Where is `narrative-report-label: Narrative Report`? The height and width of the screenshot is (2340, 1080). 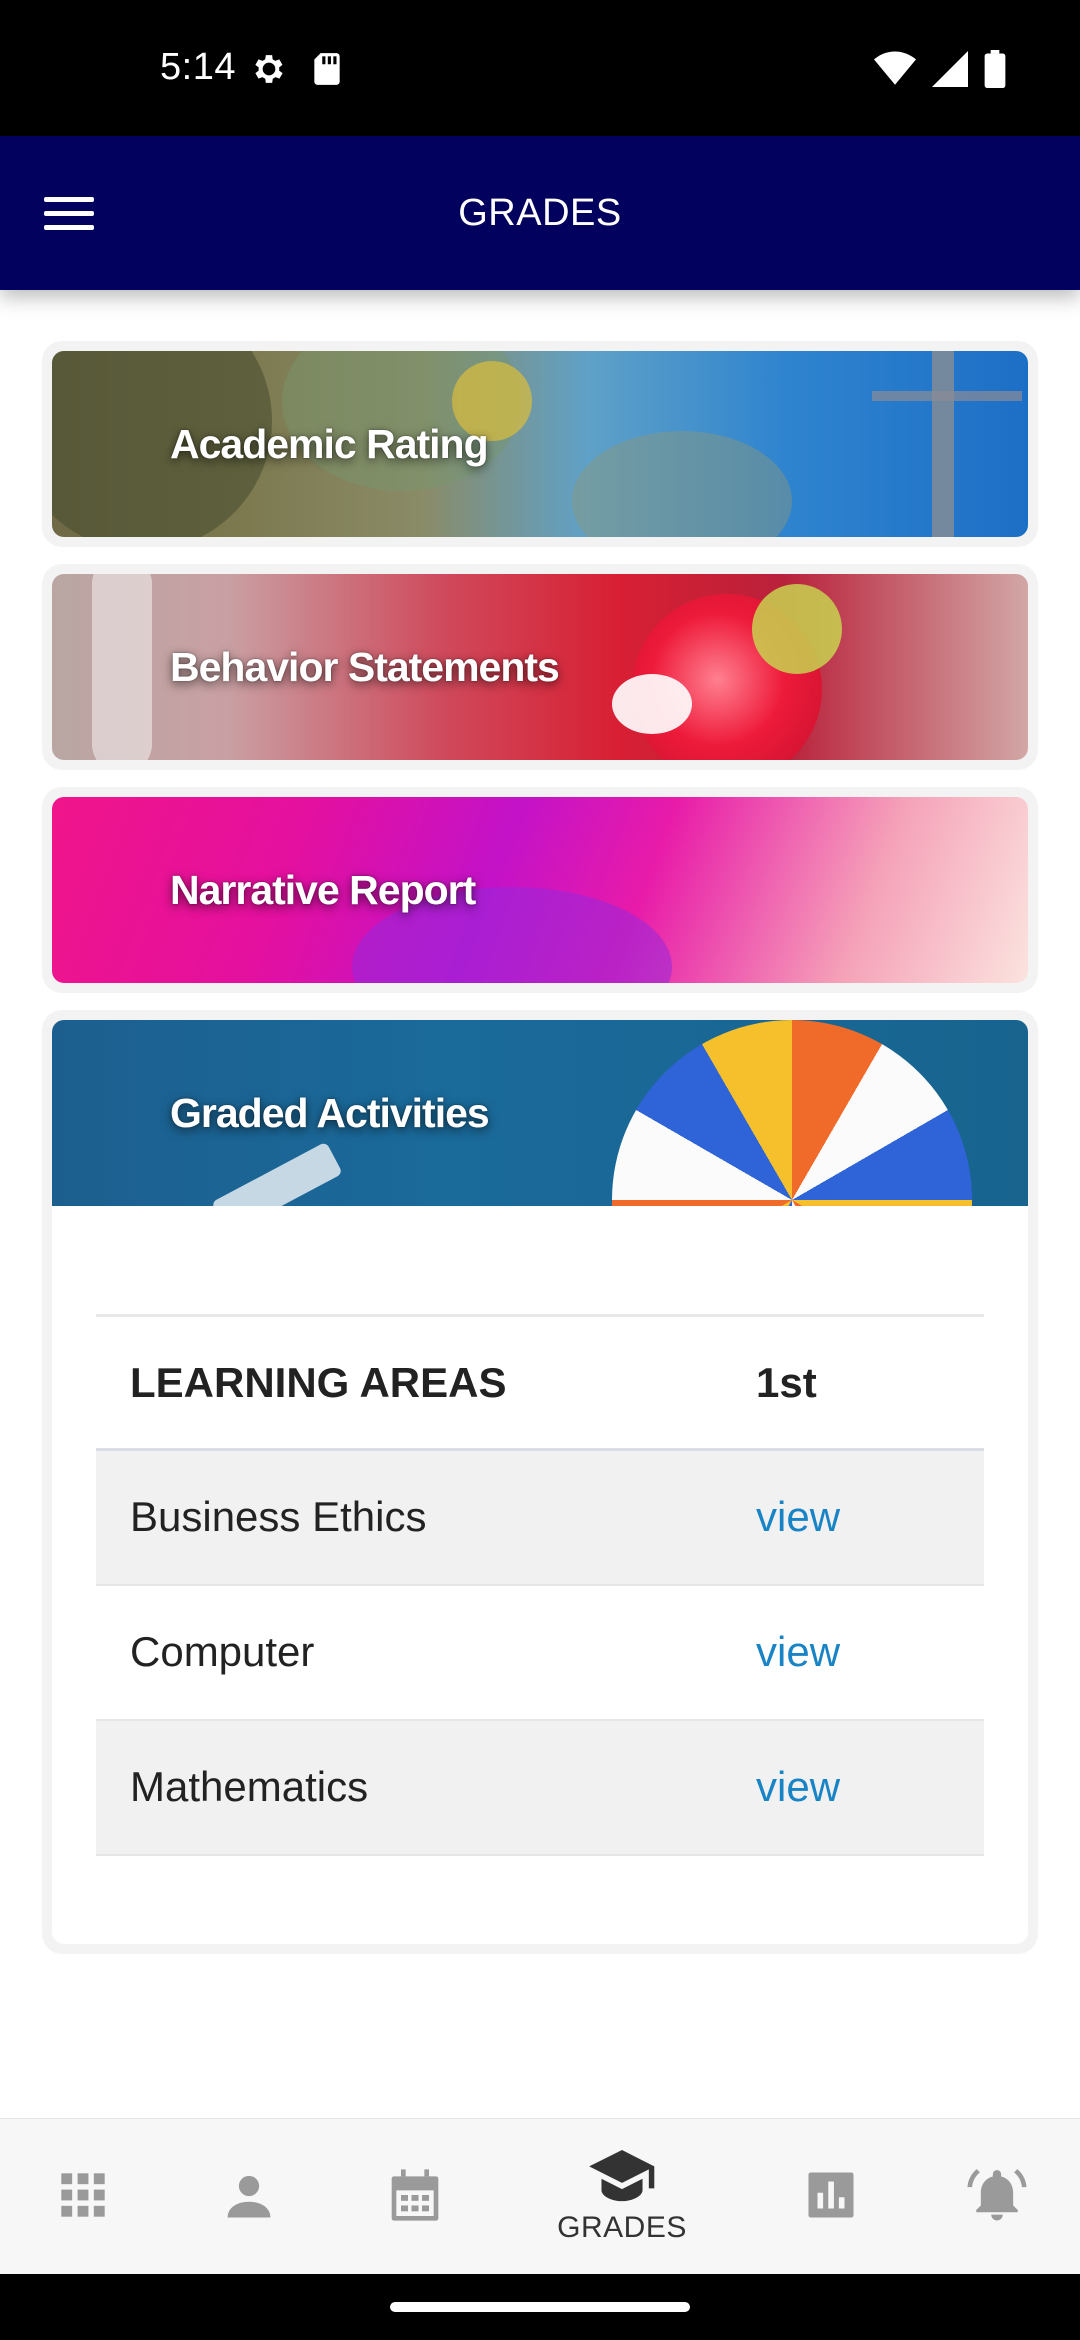
narrative-report-label: Narrative Report is located at coordinates (323, 889).